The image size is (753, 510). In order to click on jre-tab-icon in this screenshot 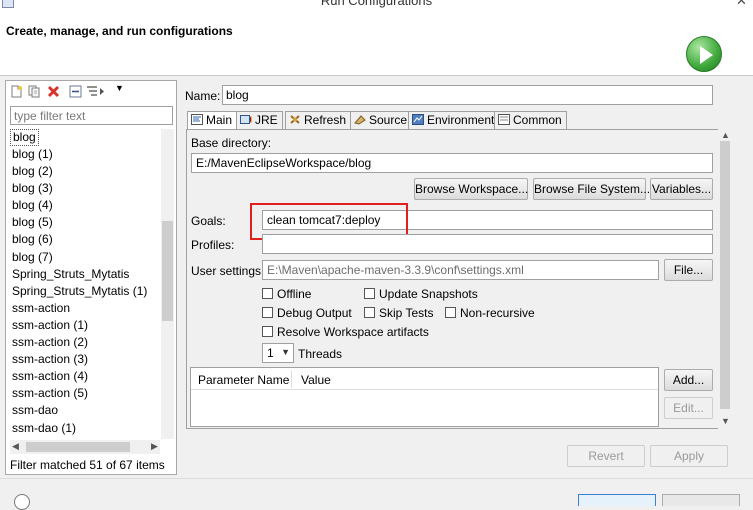, I will do `click(246, 119)`.